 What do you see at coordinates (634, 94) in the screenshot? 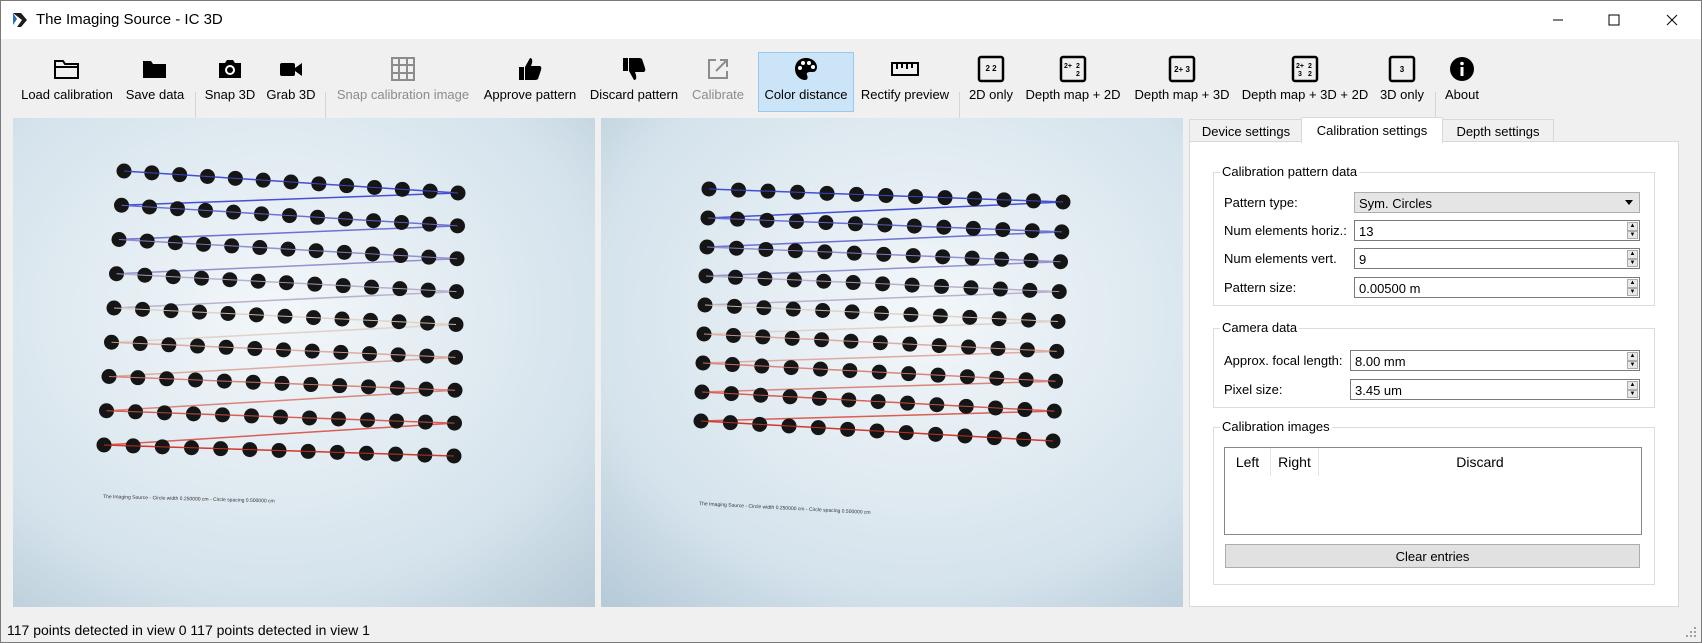
I see `discard-pattern-label: Discard pattern` at bounding box center [634, 94].